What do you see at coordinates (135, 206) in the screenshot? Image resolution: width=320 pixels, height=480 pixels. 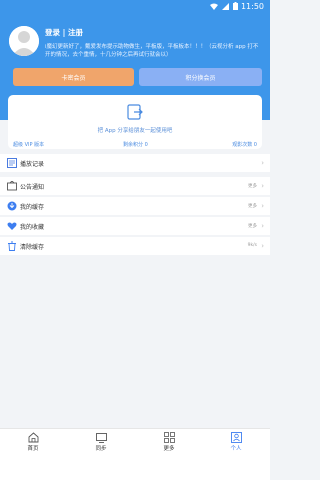 I see `menu-item-my-cache: 我的缓存 更多 ›` at bounding box center [135, 206].